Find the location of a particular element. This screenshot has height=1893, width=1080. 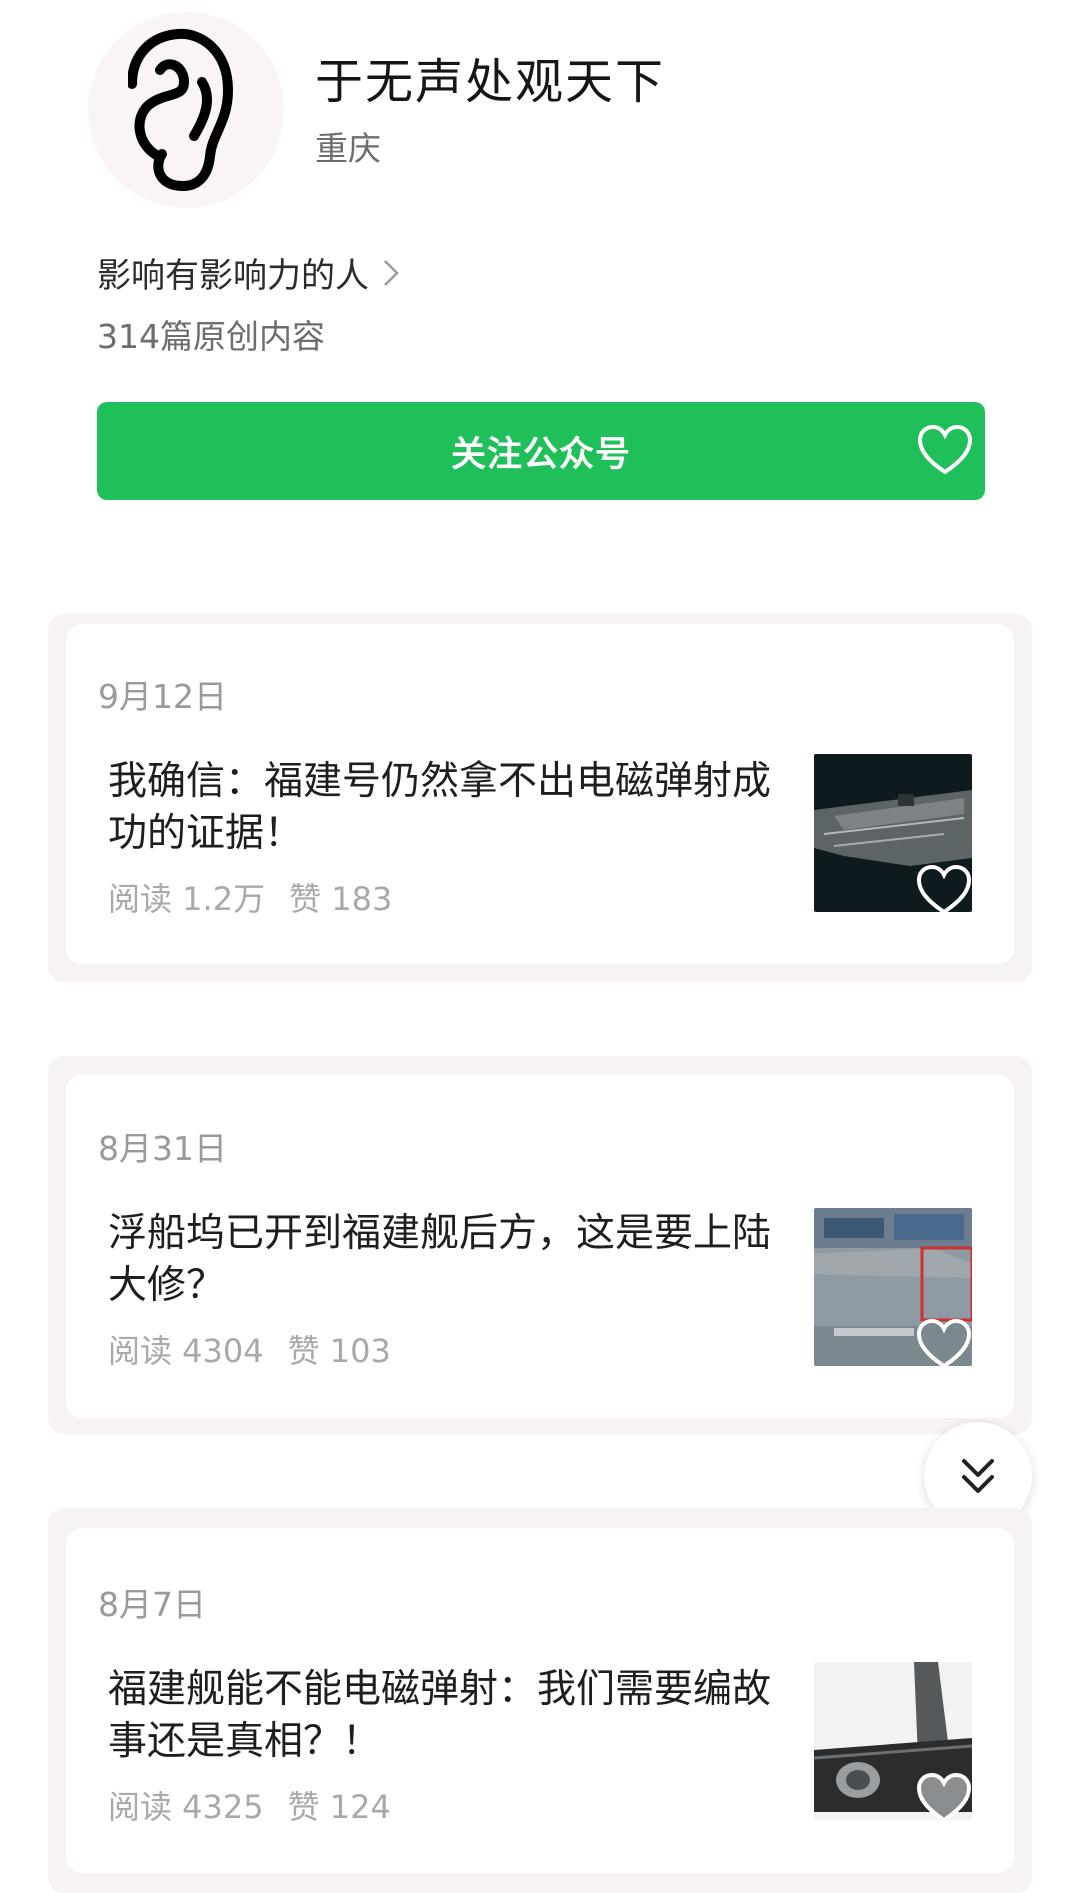

avatar is located at coordinates (186, 110).